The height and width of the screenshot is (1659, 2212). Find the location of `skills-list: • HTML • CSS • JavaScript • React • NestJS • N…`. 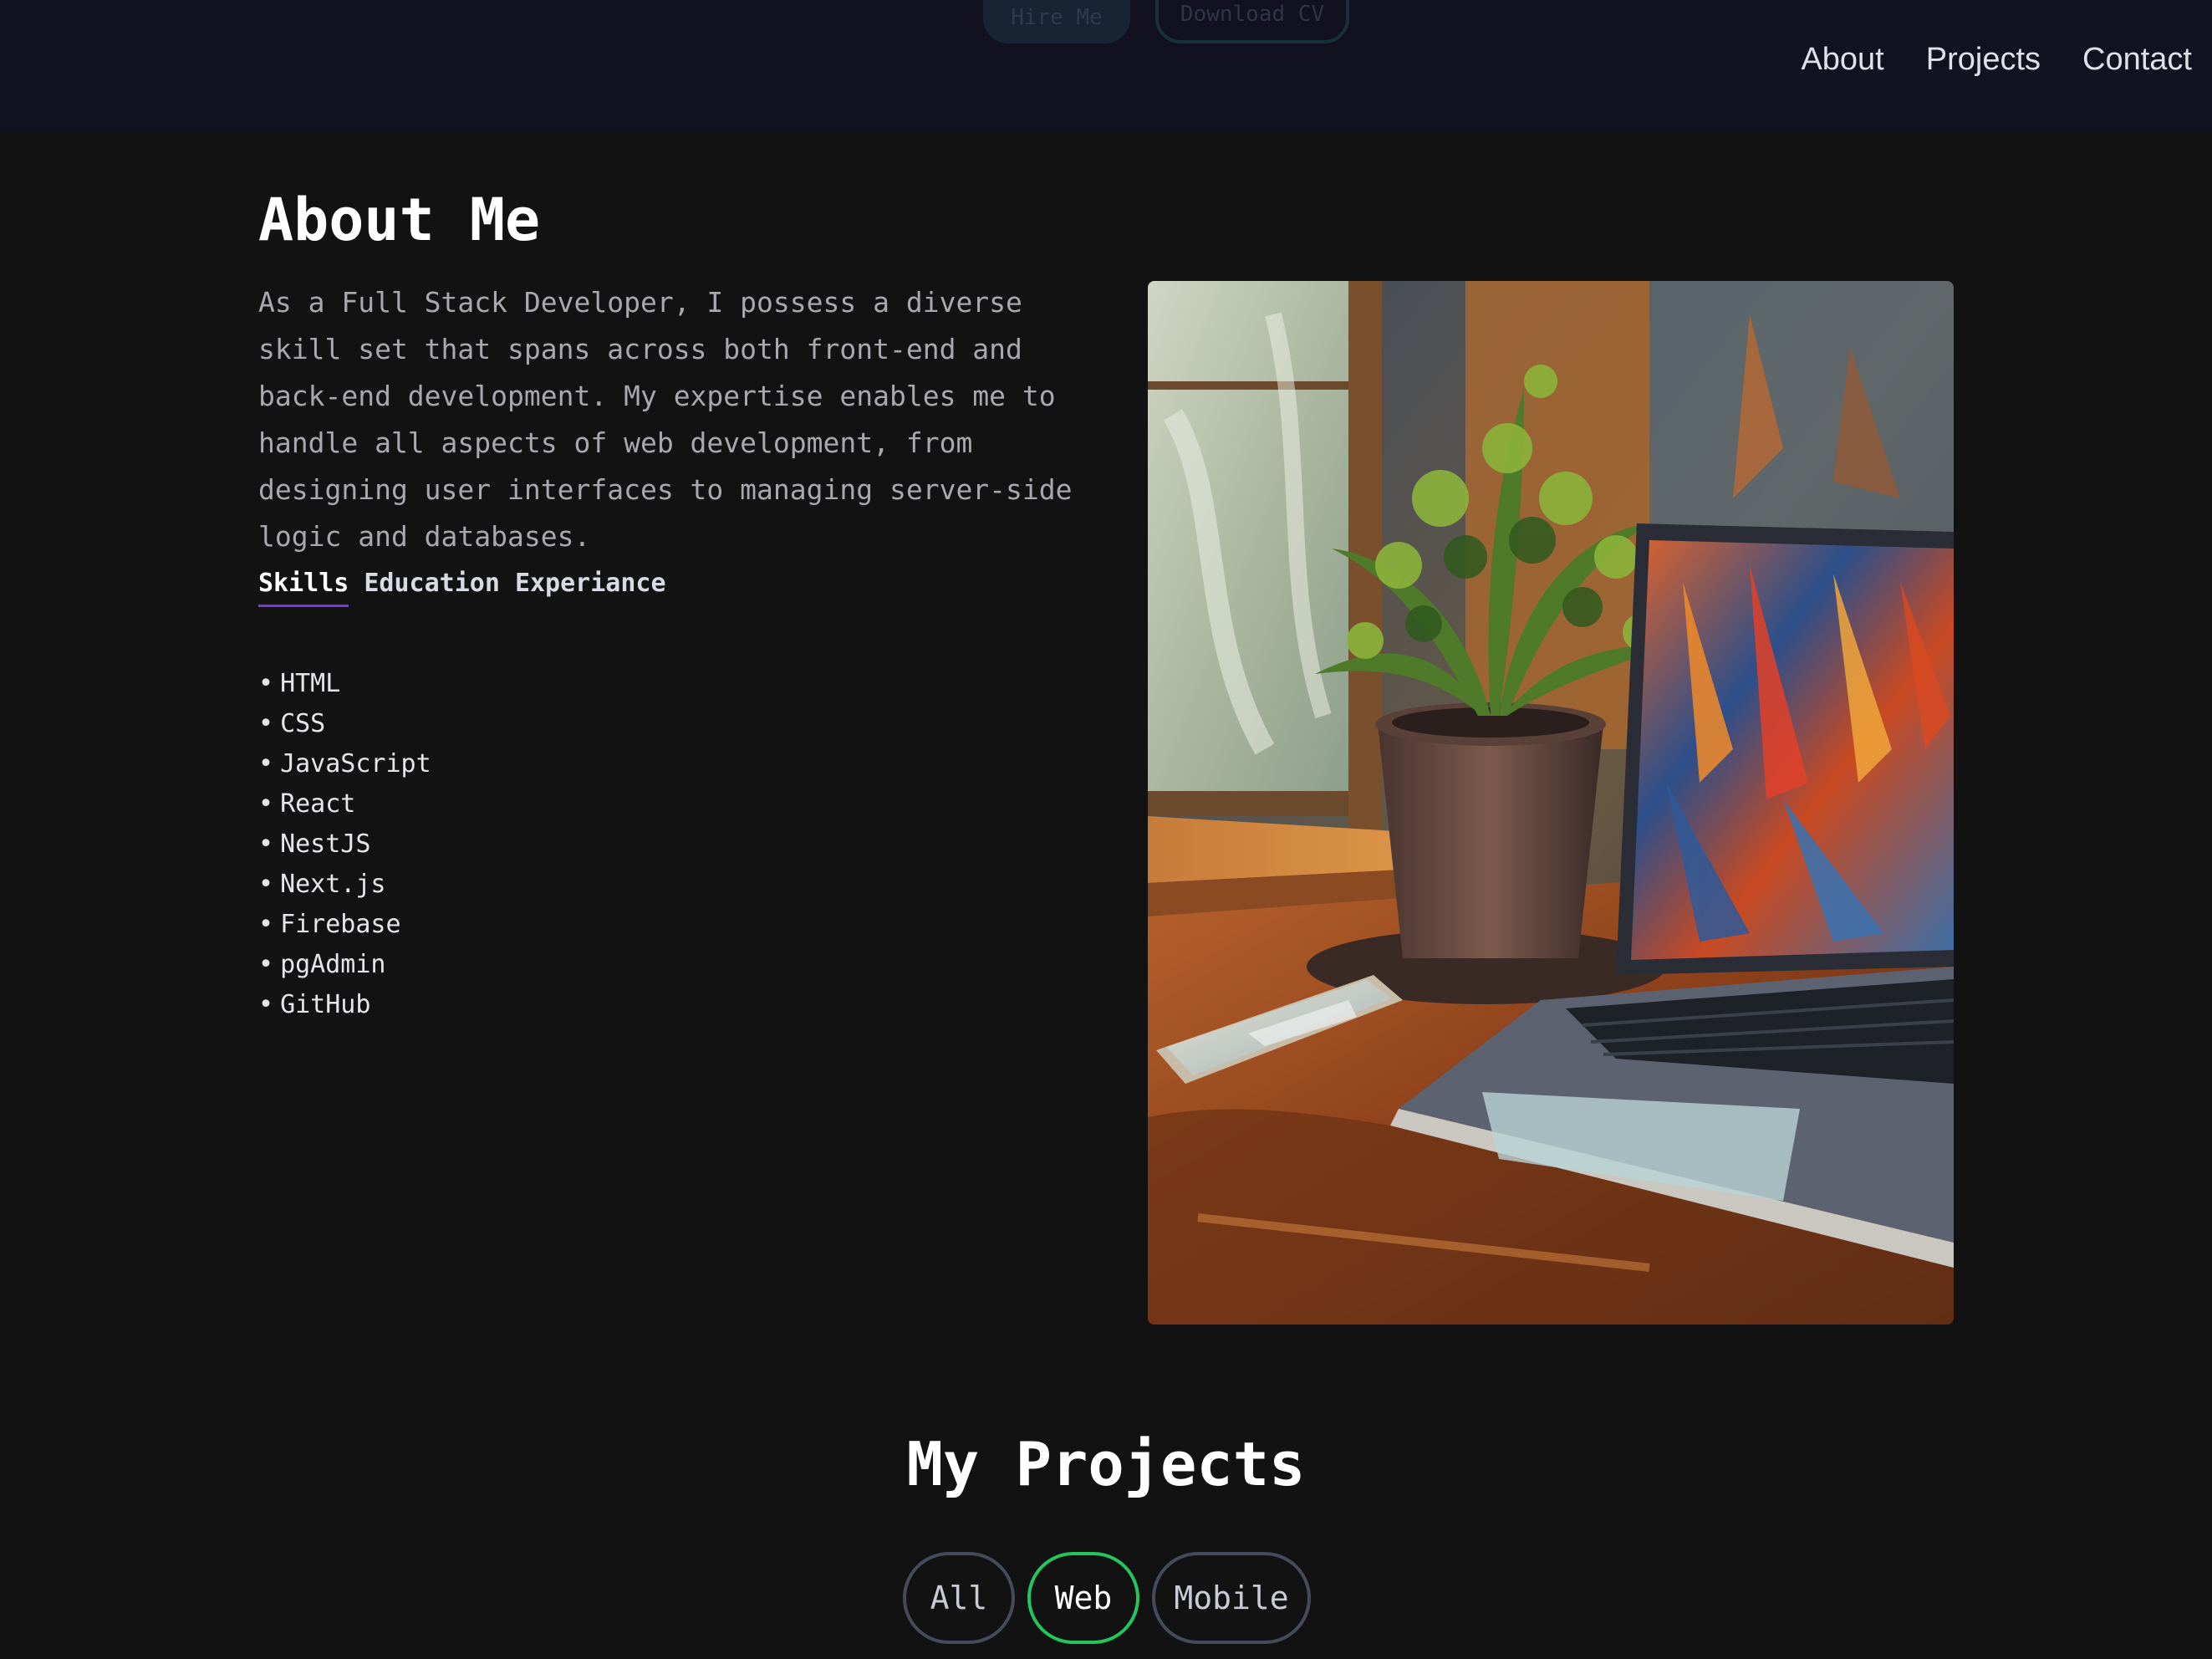

skills-list: • HTML • CSS • JavaScript • React • NestJS • N… is located at coordinates (344, 844).